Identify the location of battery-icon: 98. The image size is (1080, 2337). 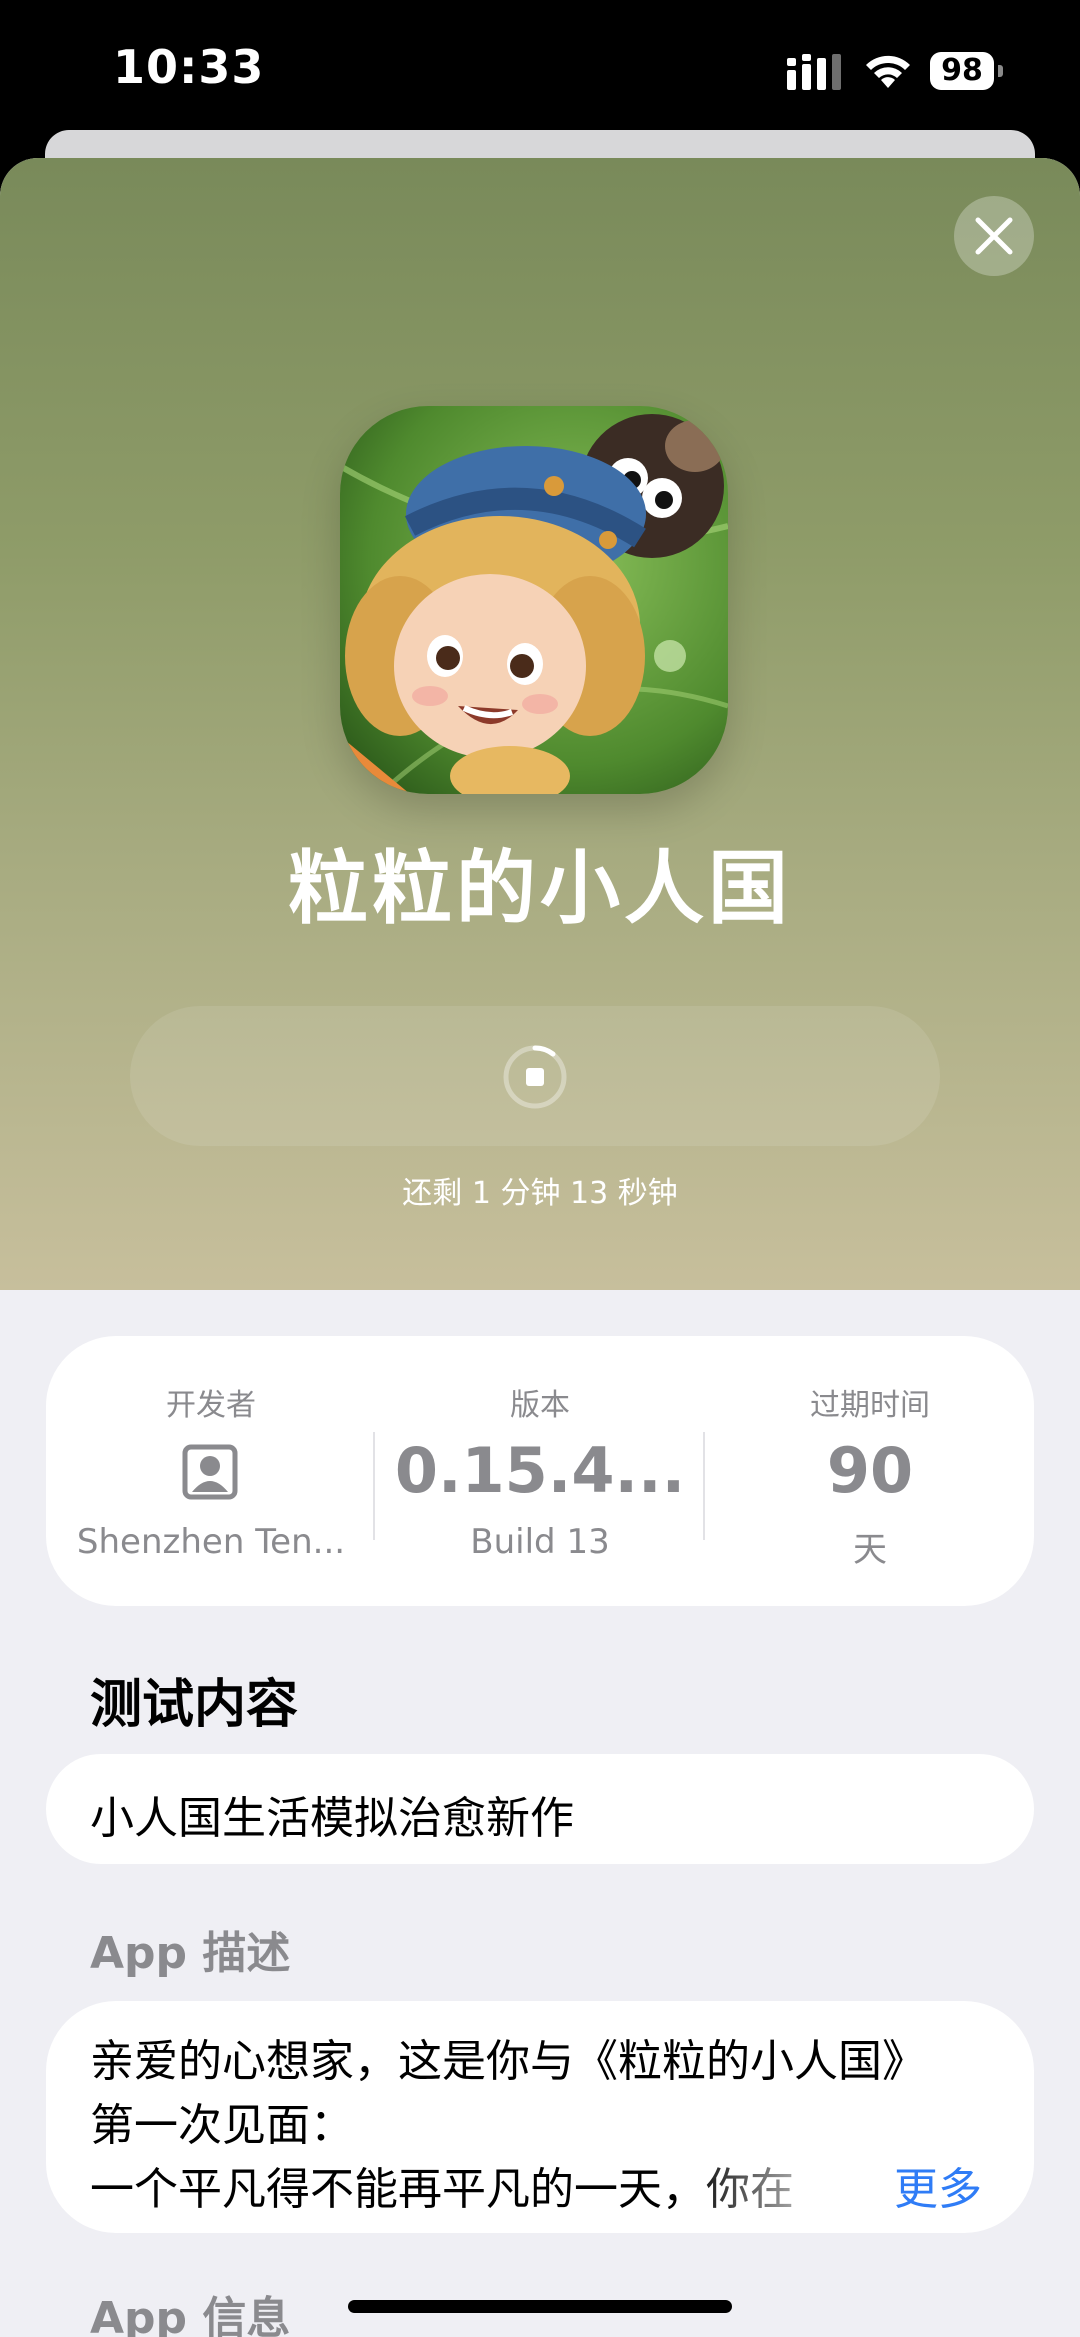
(966, 71).